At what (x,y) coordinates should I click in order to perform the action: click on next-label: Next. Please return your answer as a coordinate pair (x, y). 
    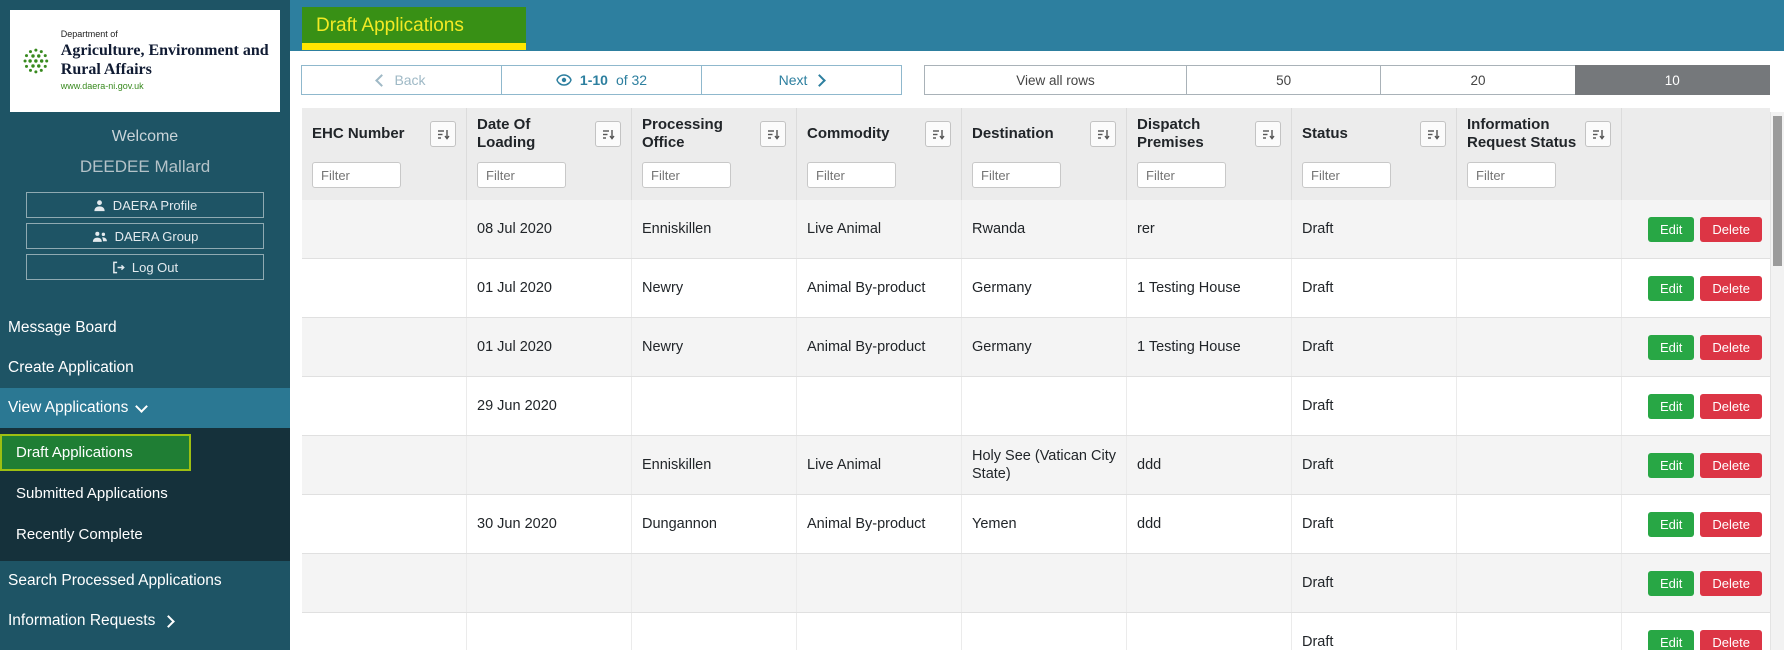
    Looking at the image, I should click on (793, 80).